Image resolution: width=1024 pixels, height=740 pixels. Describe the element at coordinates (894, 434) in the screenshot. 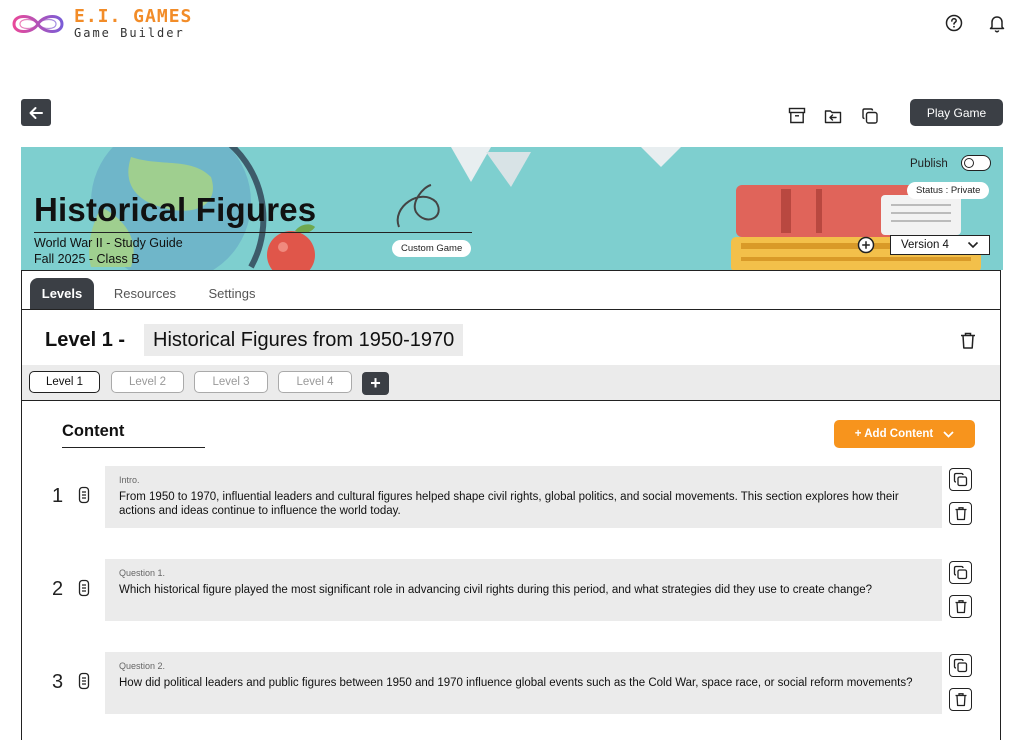

I see `add-content-label: + Add Content` at that location.